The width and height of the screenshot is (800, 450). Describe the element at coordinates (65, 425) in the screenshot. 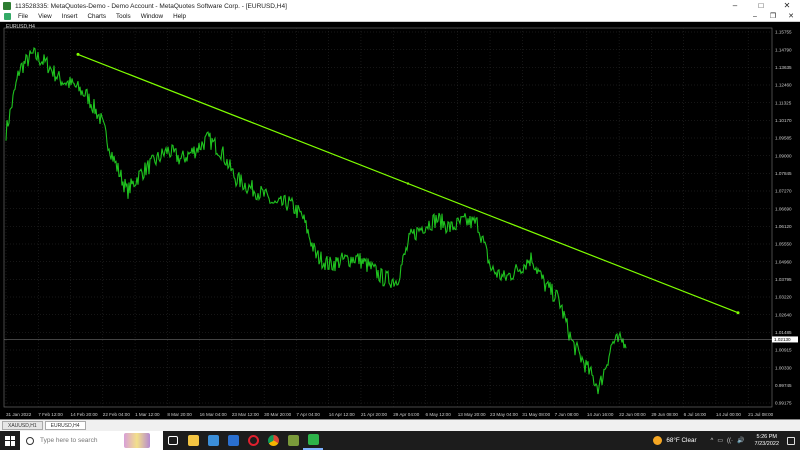

I see `tab-eurusd-h4: EURUSD,H4` at that location.